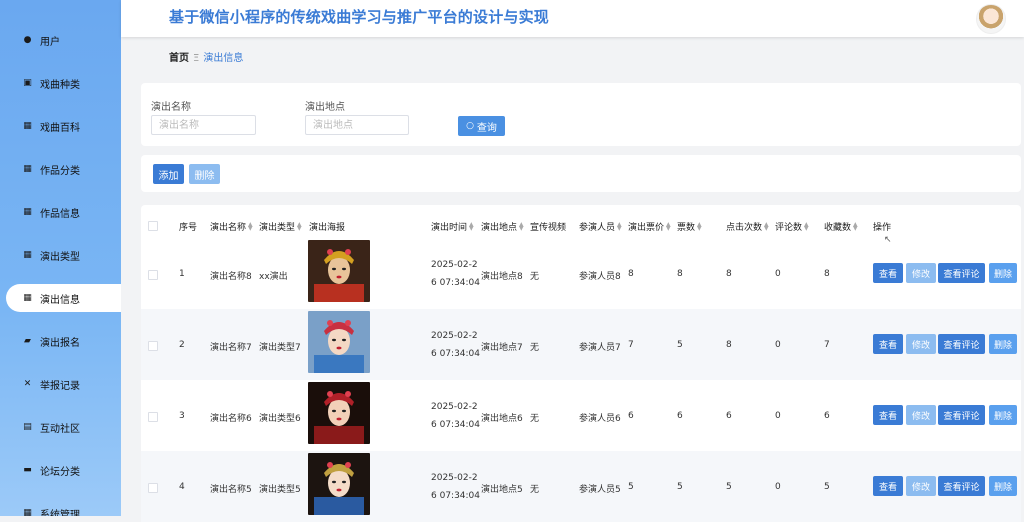 This screenshot has width=1024, height=522. What do you see at coordinates (991, 19) in the screenshot?
I see `user-avatar` at bounding box center [991, 19].